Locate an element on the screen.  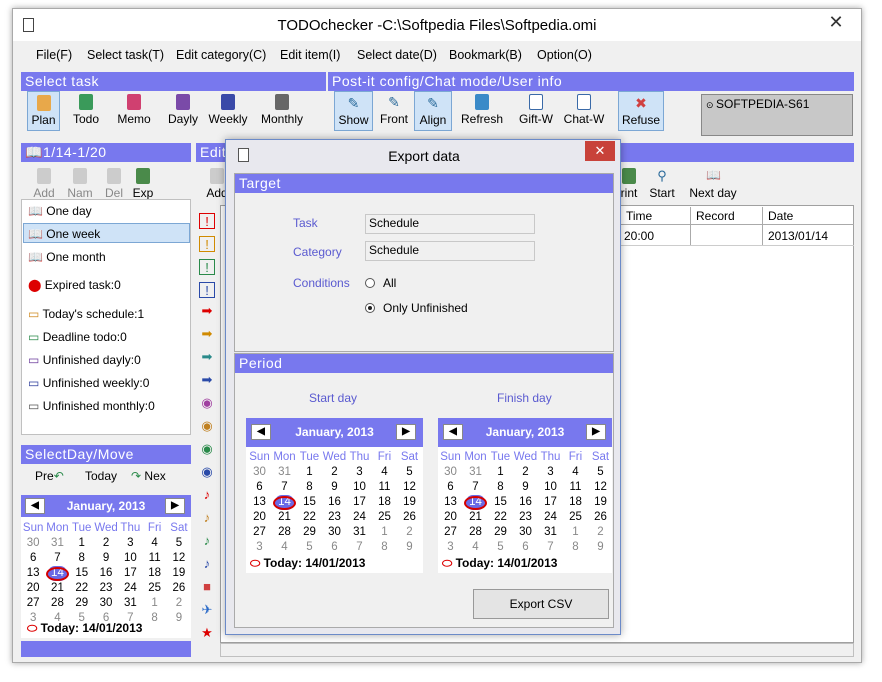
calendar-day: 24 is located at coordinates (130, 588).